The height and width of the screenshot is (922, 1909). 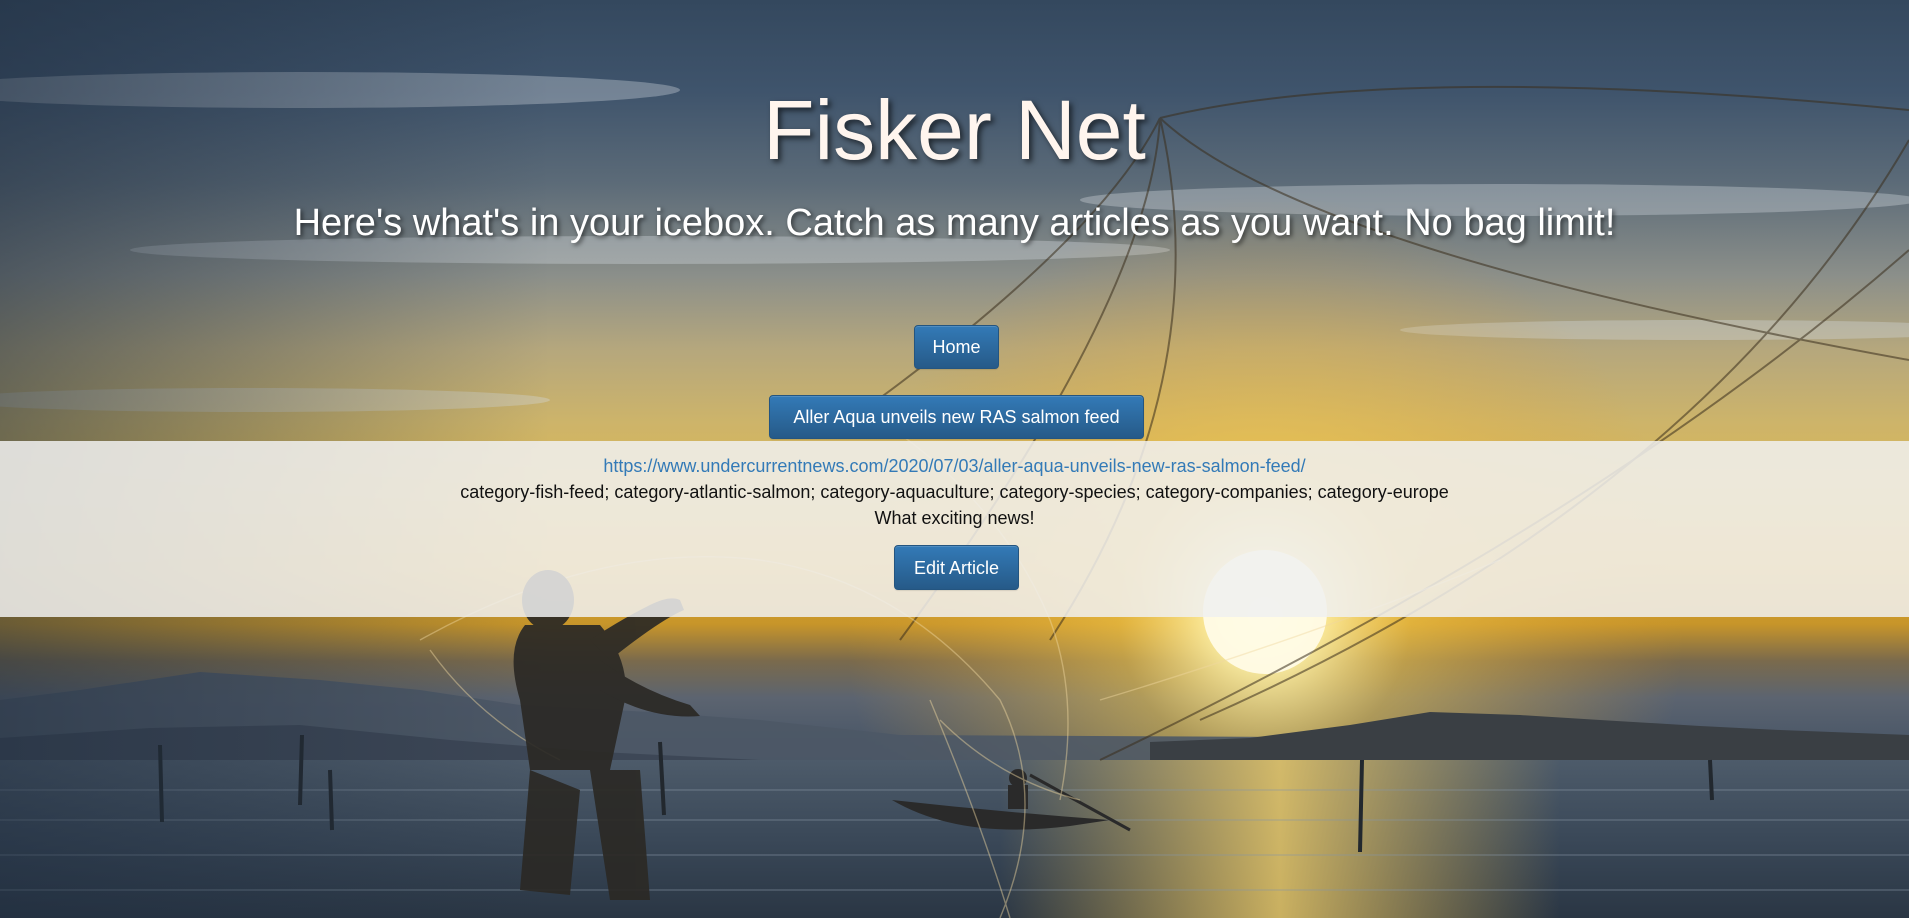 What do you see at coordinates (954, 518) in the screenshot?
I see `article-comment: What exciting news!` at bounding box center [954, 518].